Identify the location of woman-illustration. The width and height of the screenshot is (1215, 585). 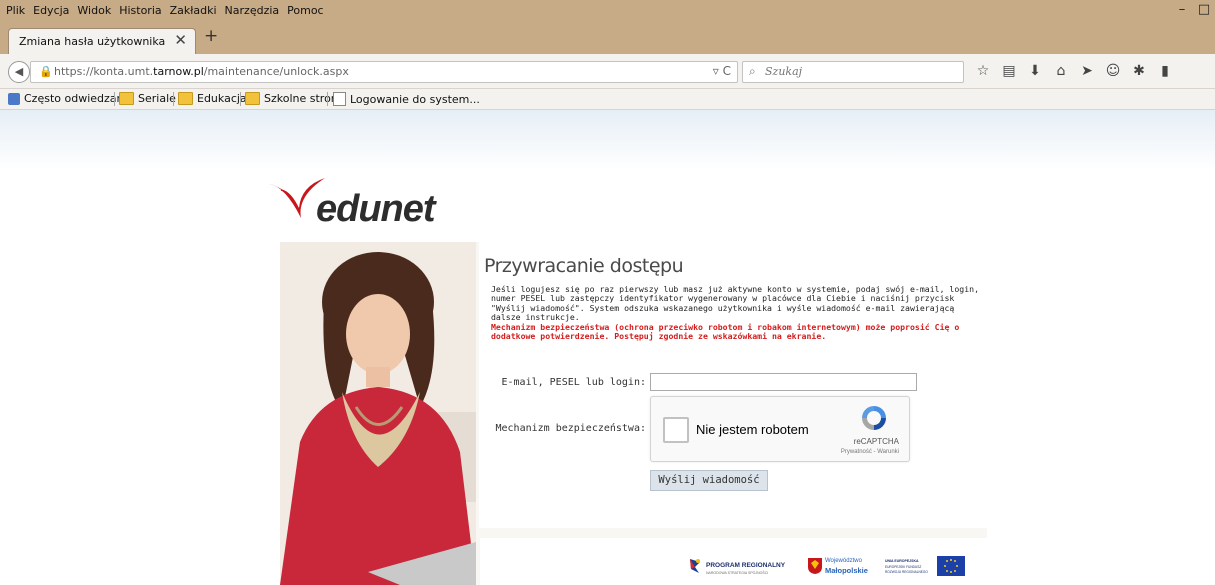
(378, 413).